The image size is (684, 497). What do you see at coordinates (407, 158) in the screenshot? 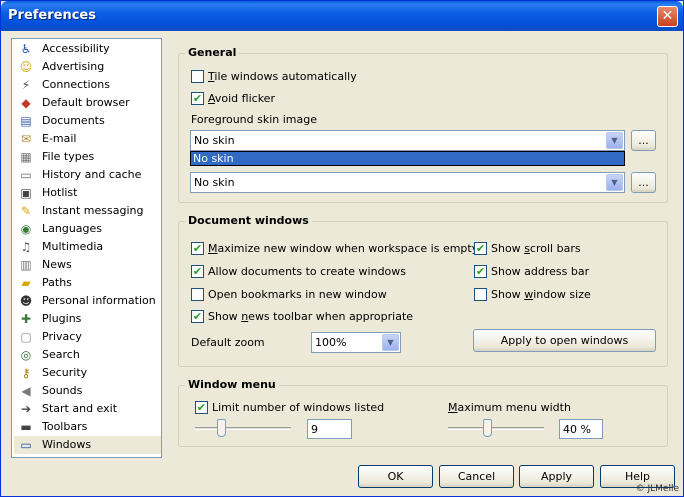
I see `skin-dropdown-list: No skin` at bounding box center [407, 158].